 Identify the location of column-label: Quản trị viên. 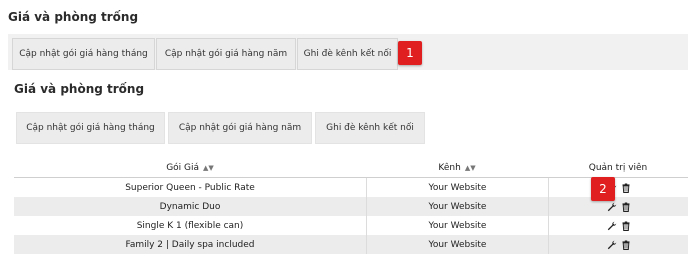
(618, 167).